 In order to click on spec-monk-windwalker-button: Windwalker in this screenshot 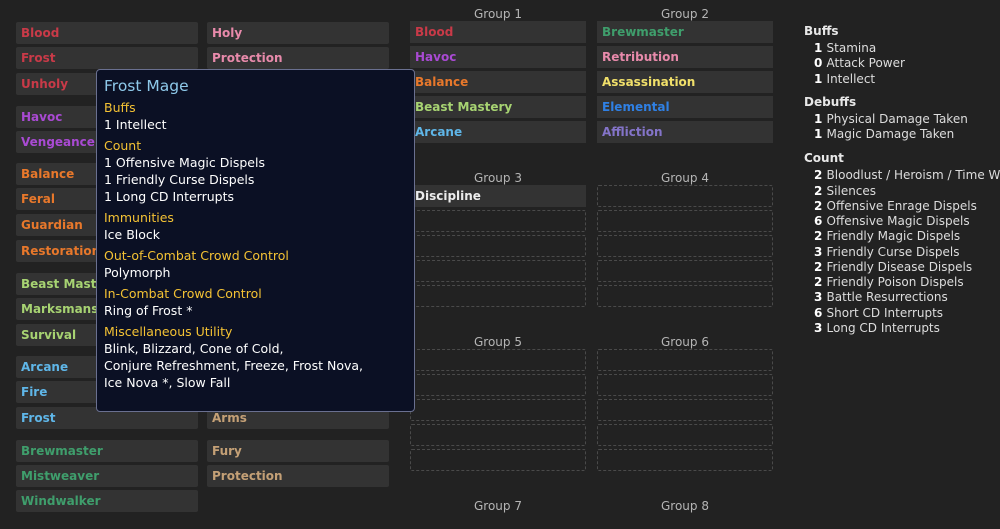, I will do `click(107, 501)`.